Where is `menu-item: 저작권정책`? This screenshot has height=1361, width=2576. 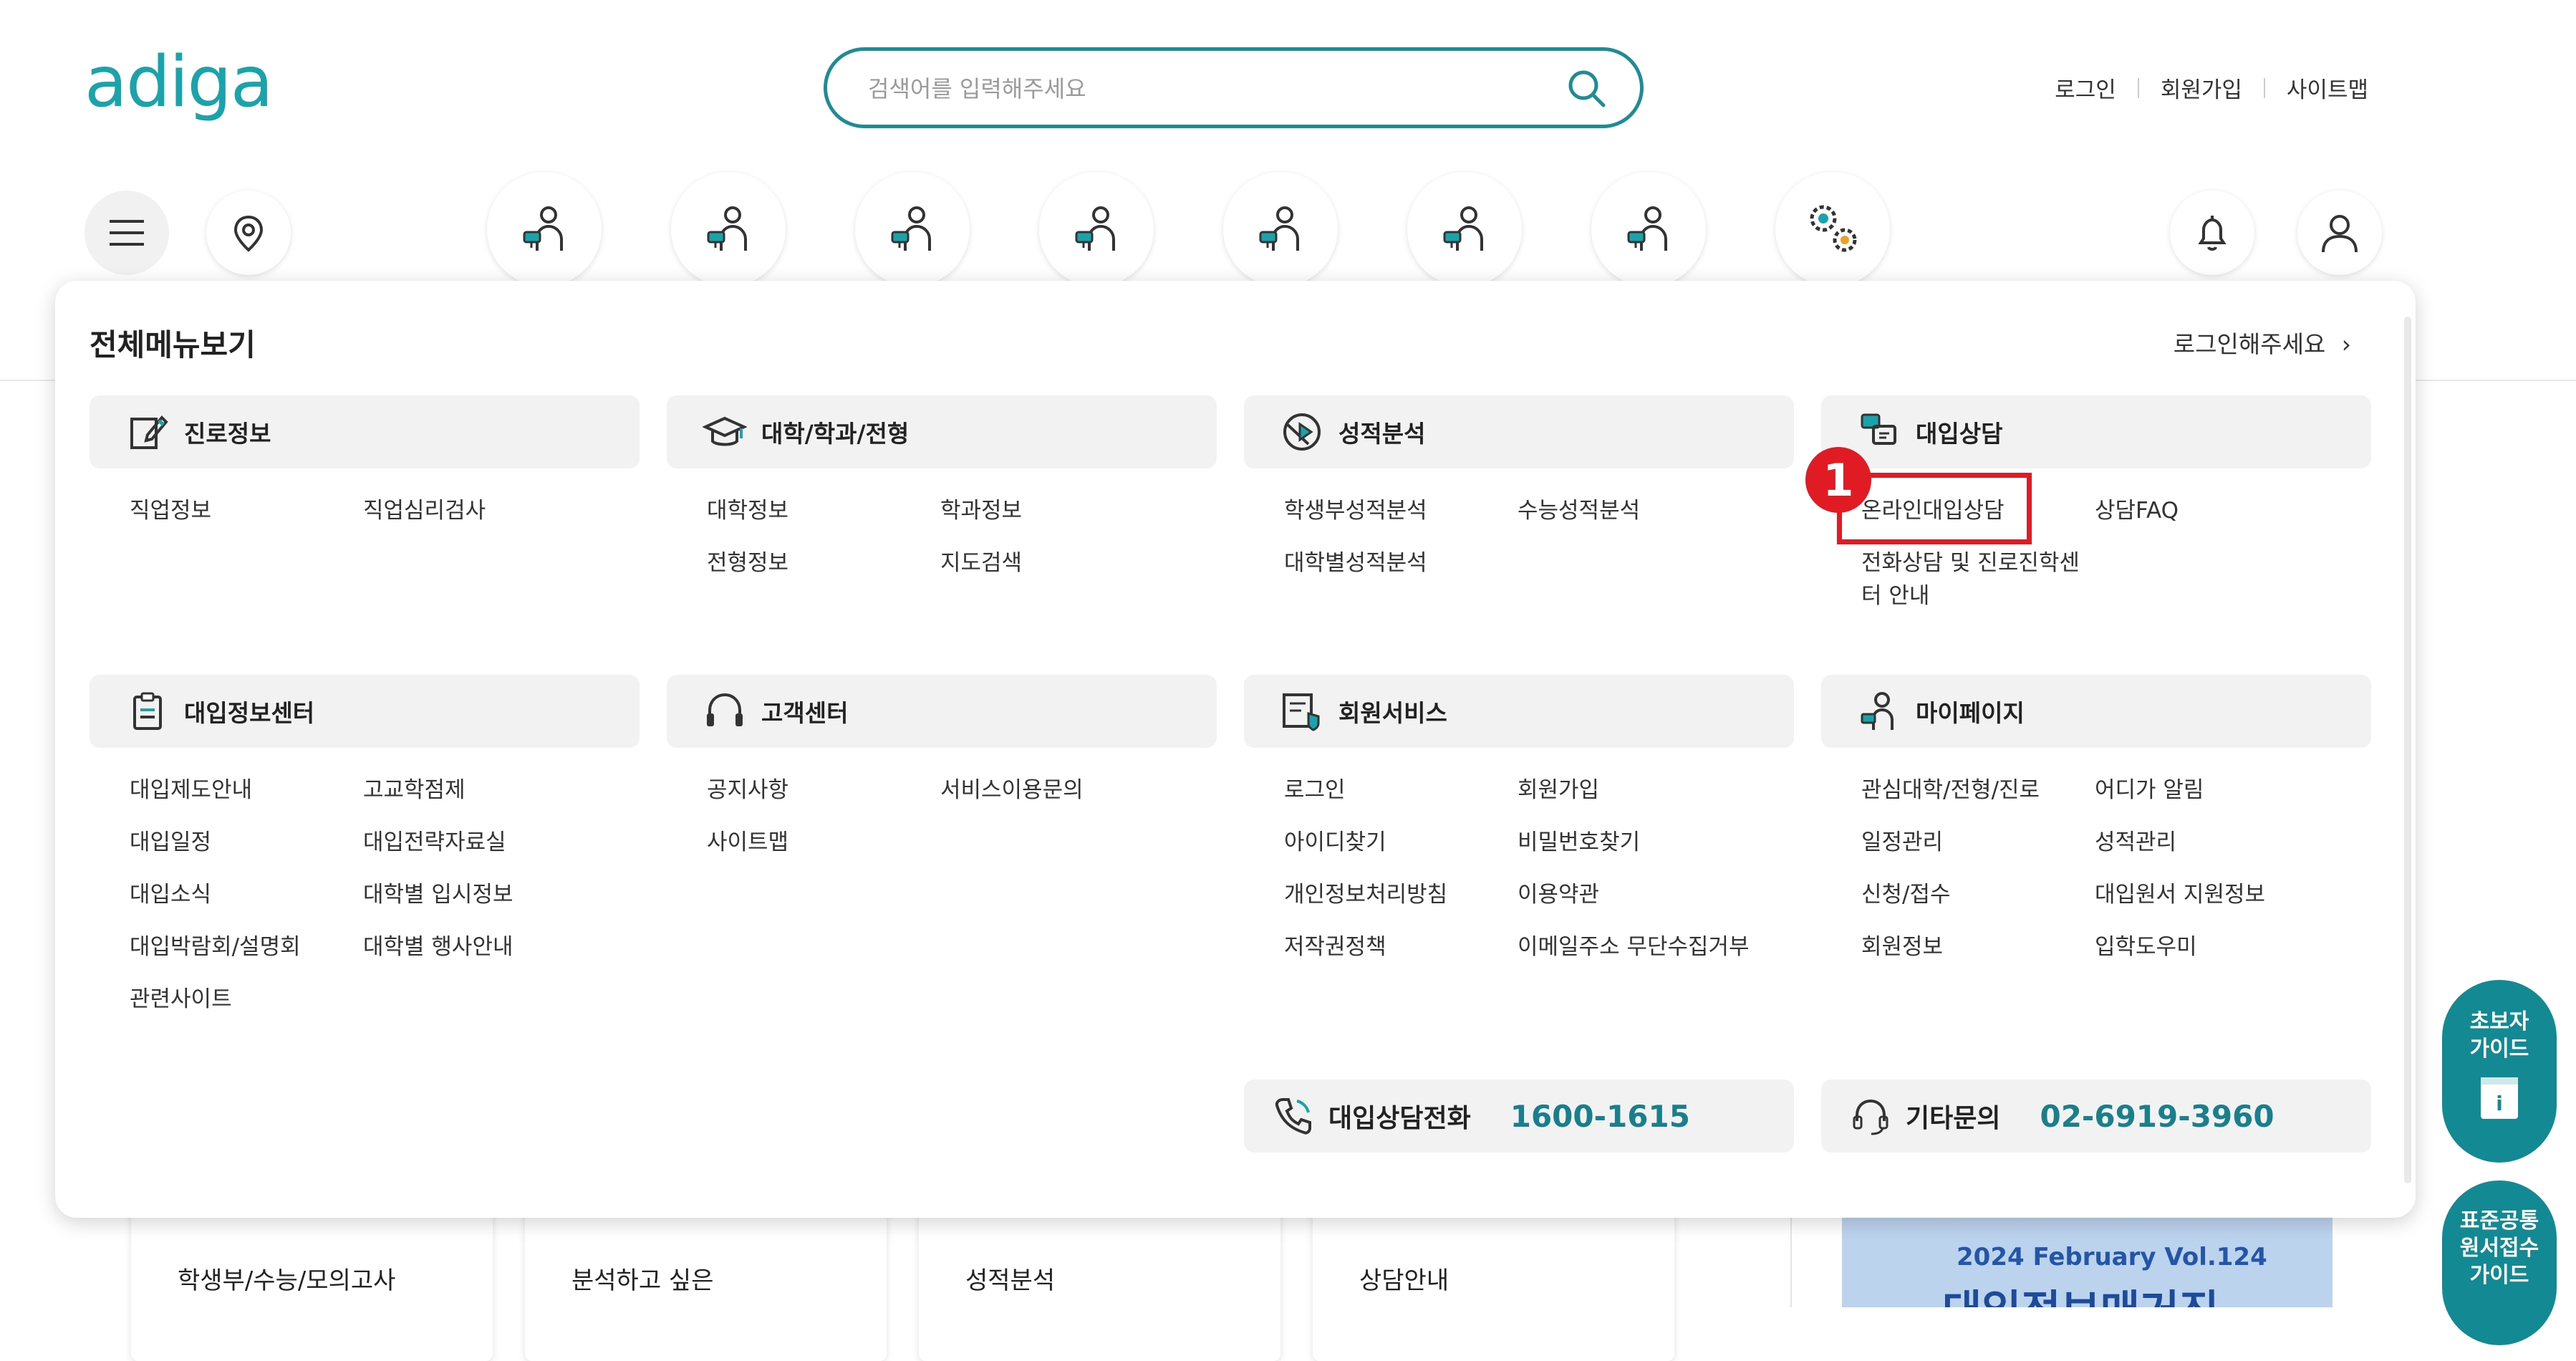 menu-item: 저작권정책 is located at coordinates (1335, 946).